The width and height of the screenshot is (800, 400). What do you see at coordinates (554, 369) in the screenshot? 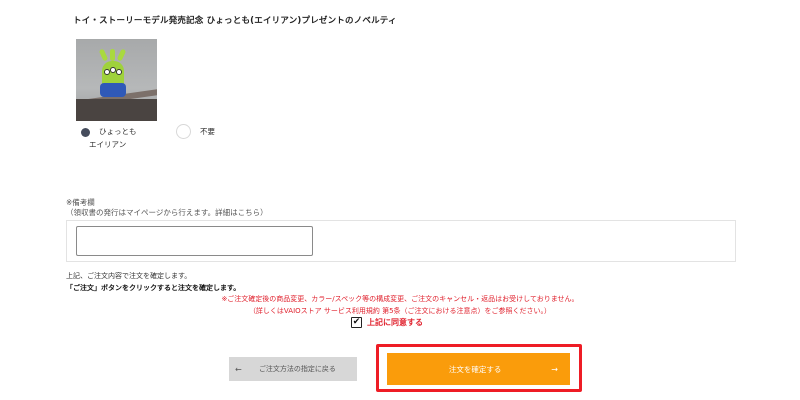
I see `arrow-right-icon: →` at bounding box center [554, 369].